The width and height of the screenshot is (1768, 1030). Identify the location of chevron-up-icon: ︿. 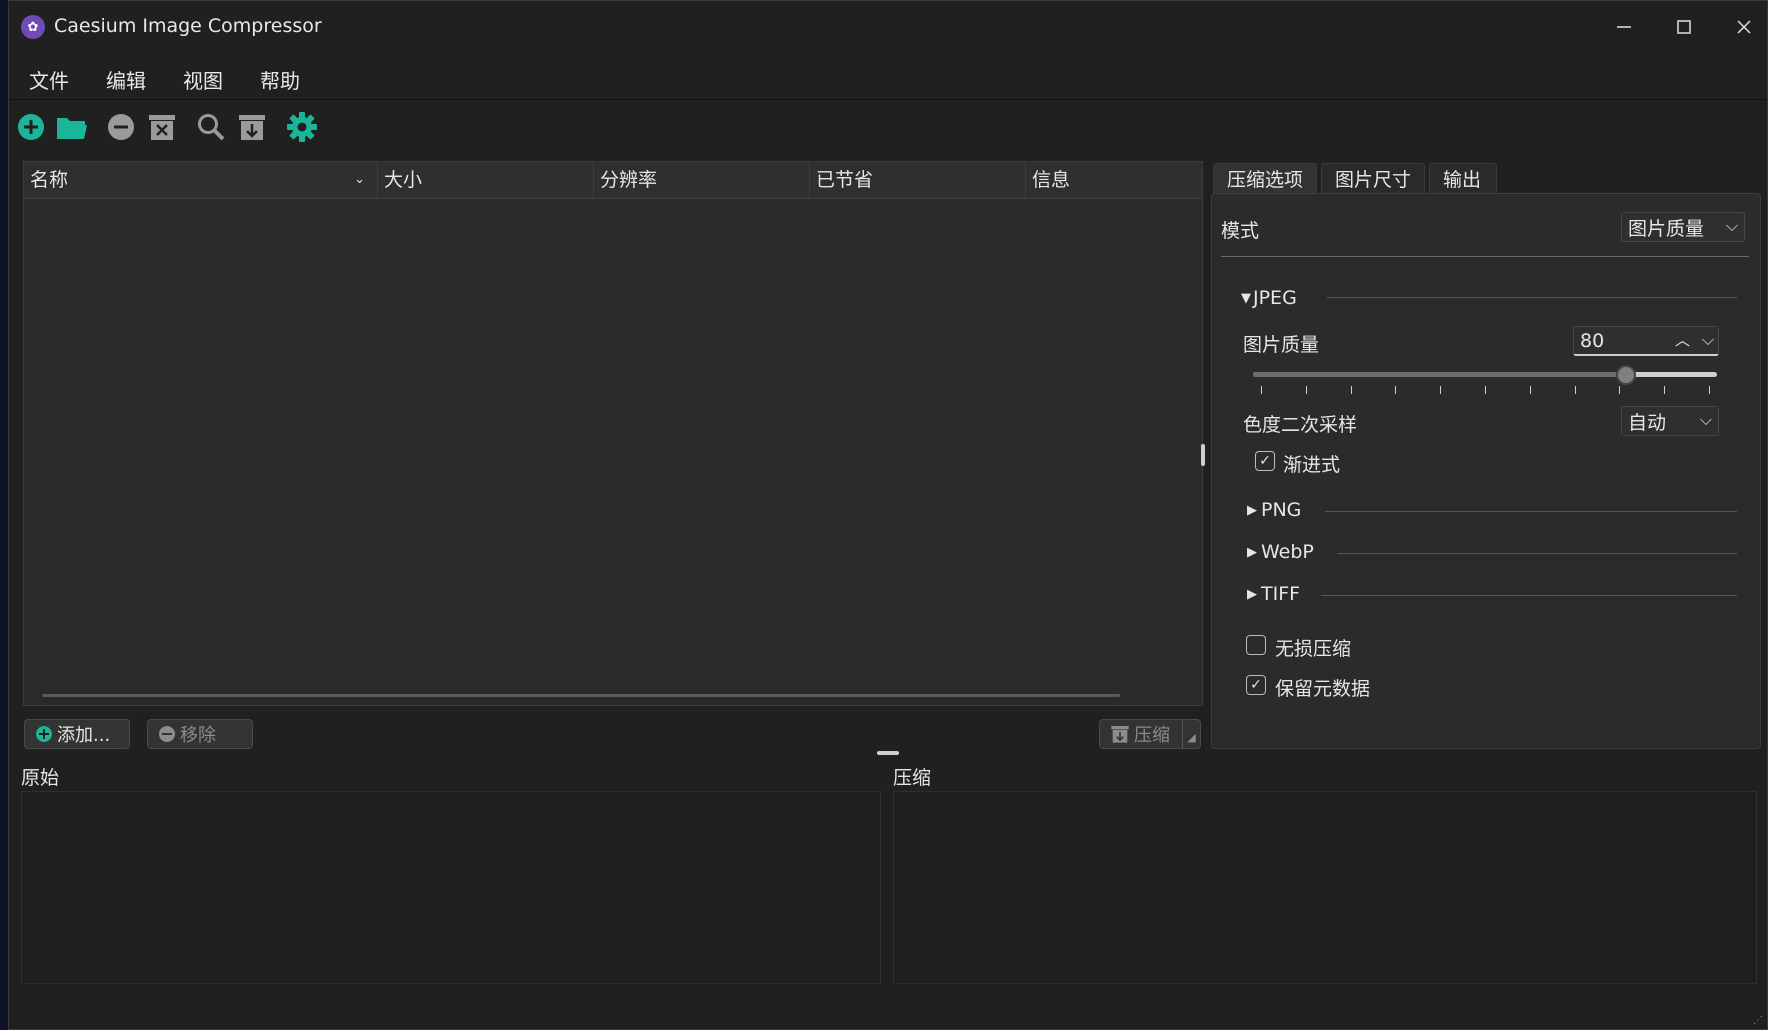
(1682, 339).